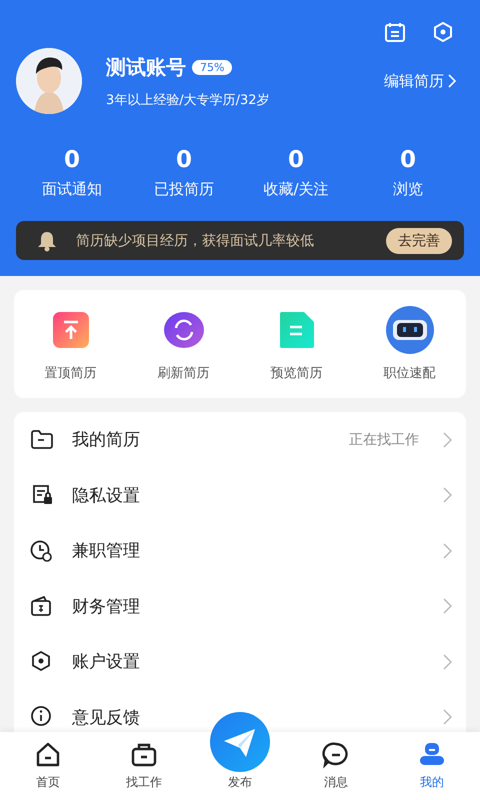  What do you see at coordinates (48, 770) in the screenshot?
I see `tab-item: 首页` at bounding box center [48, 770].